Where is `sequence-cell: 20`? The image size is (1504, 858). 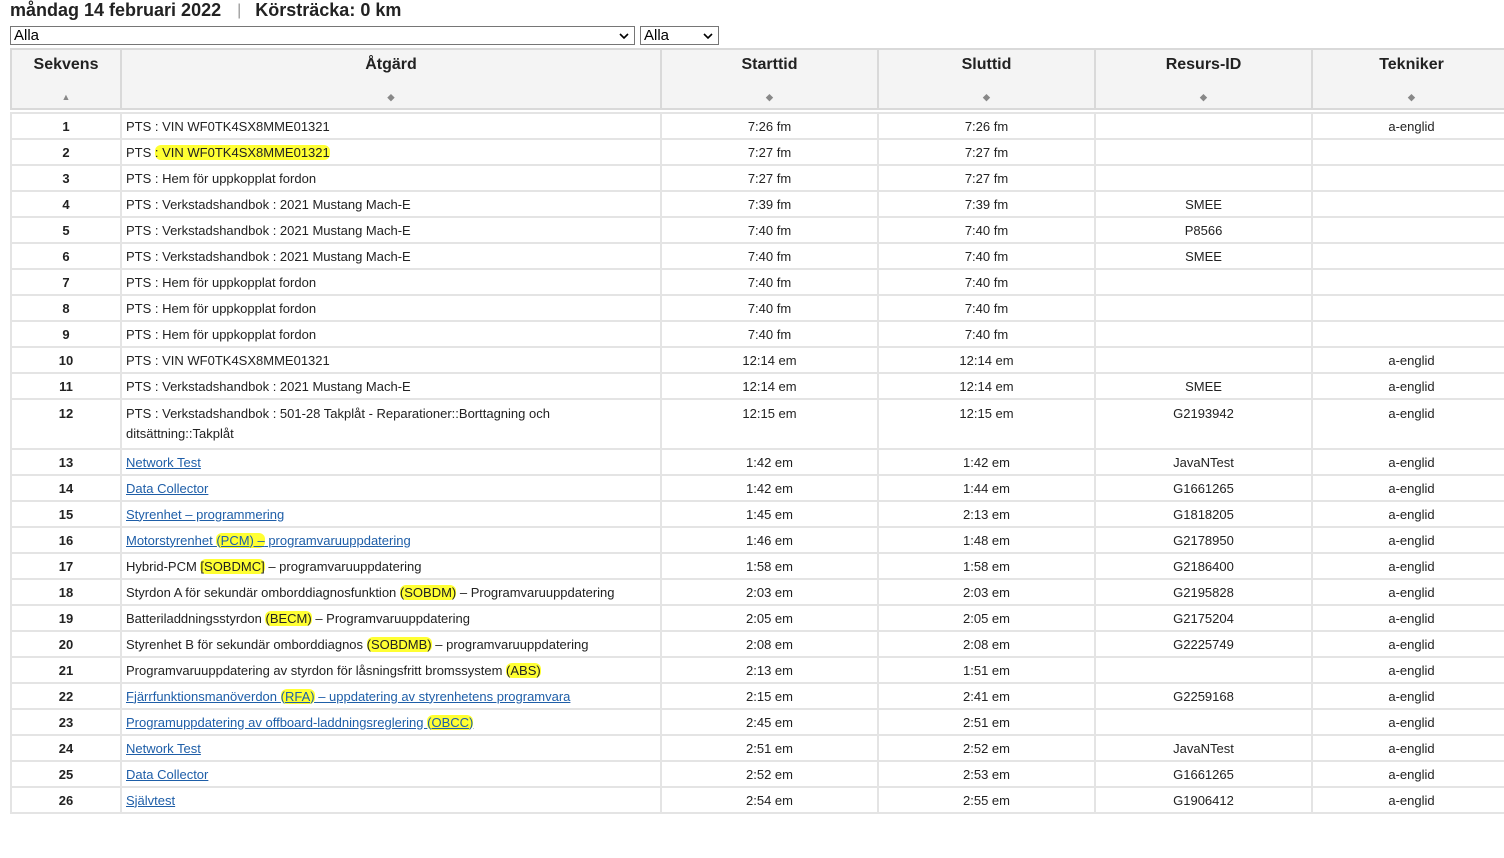
sequence-cell: 20 is located at coordinates (66, 644).